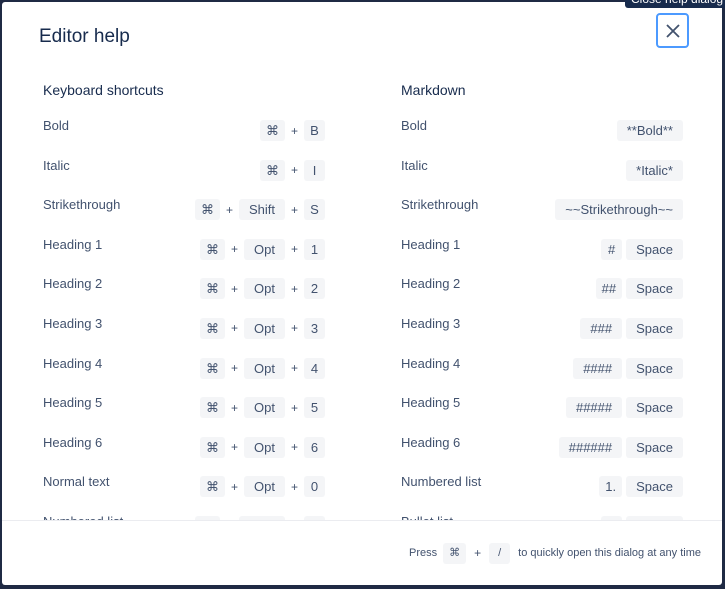 The width and height of the screenshot is (725, 589). Describe the element at coordinates (84, 36) in the screenshot. I see `dialog-title: Editor help` at that location.